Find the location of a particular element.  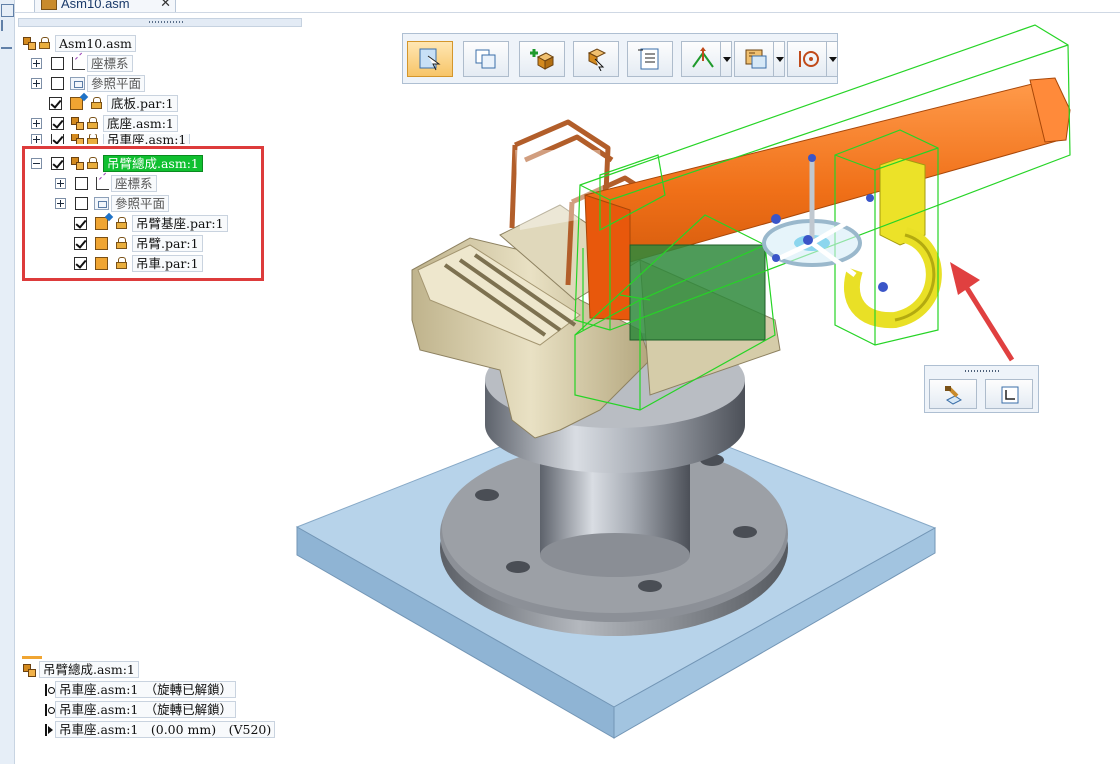

steering-wheel-icon is located at coordinates (809, 59).